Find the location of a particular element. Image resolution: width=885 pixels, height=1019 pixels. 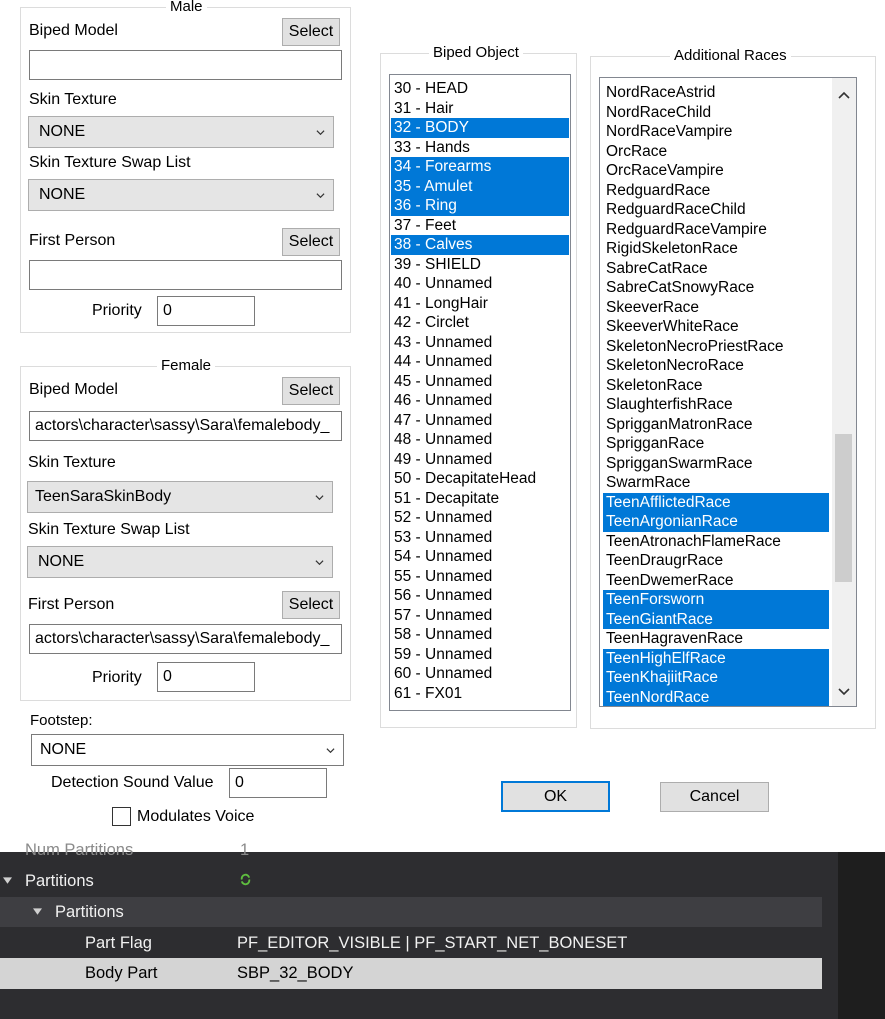

cancel-button: Cancel is located at coordinates (714, 797).